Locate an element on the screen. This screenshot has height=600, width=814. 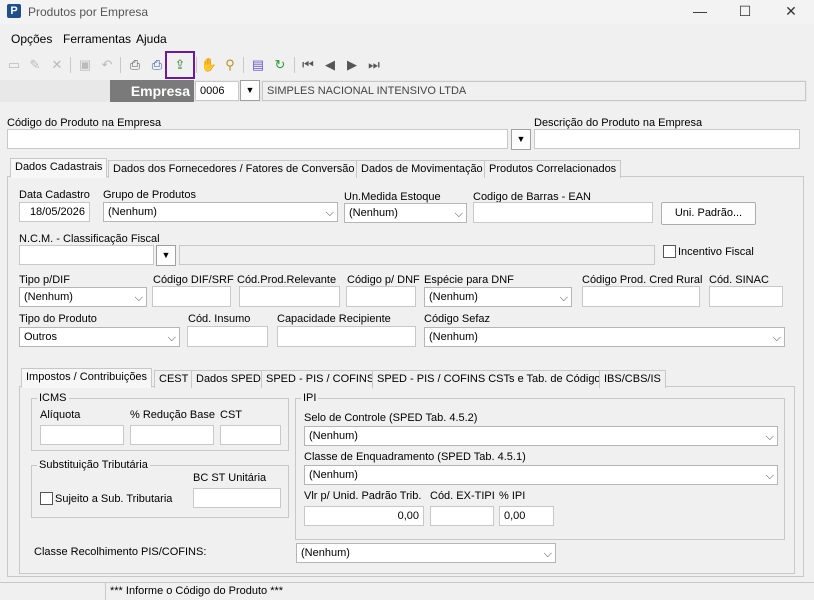
data-cadastro-input: 18/05/2026 is located at coordinates (54, 212).